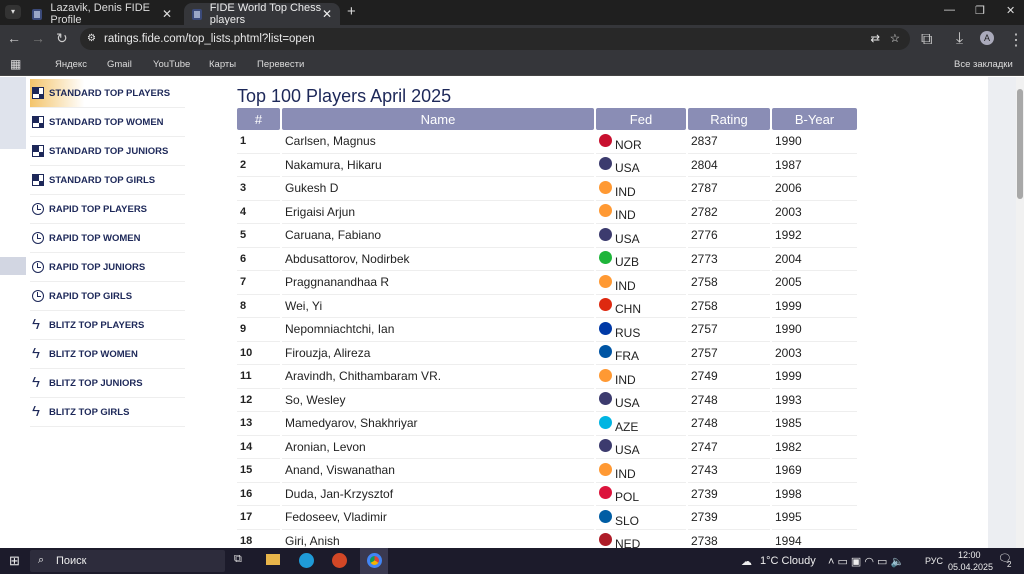 This screenshot has height=574, width=1024. I want to click on sidebar-item-standard-top-players: STANDARD TOP PLAYERS, so click(107, 93).